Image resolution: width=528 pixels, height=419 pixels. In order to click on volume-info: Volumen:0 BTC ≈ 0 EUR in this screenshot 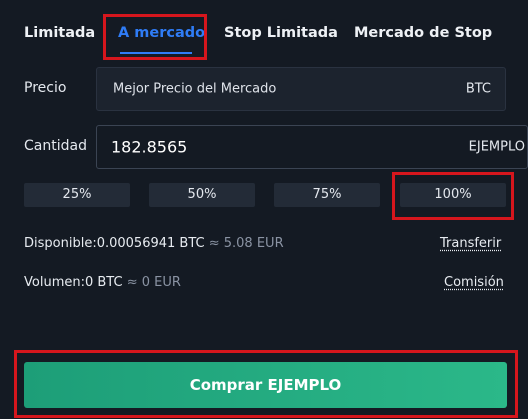, I will do `click(102, 282)`.